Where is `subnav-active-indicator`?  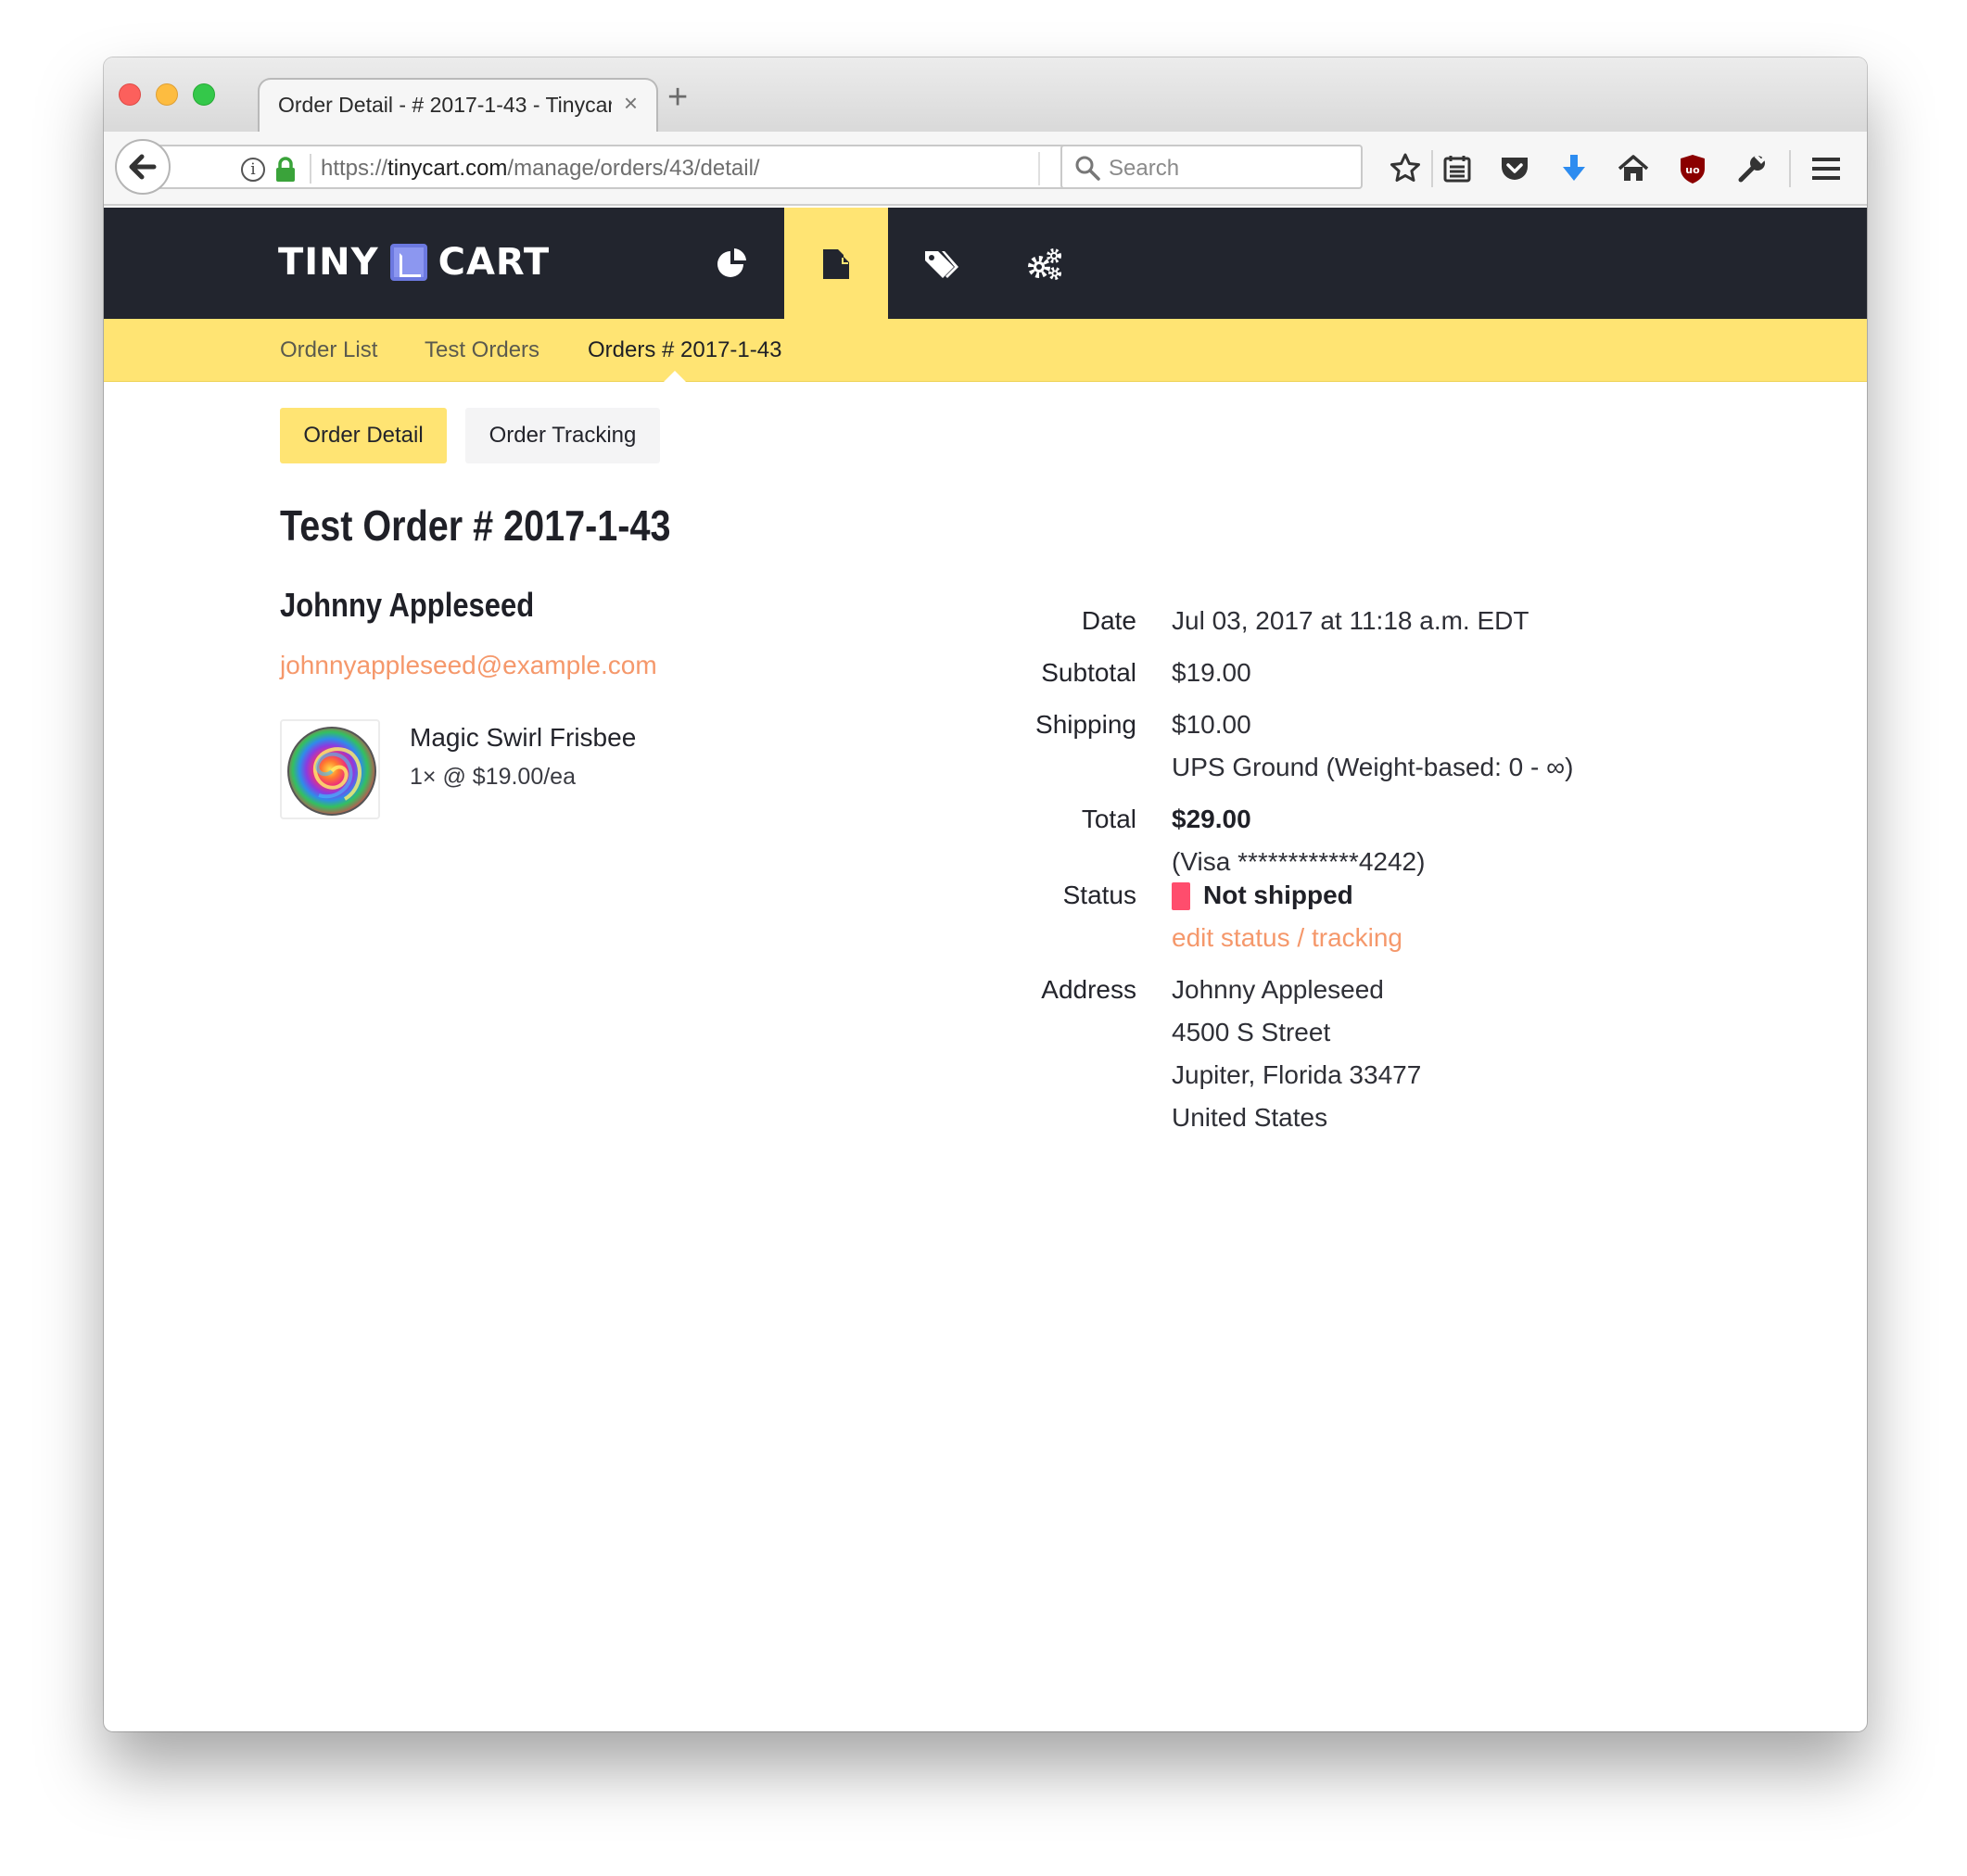 subnav-active-indicator is located at coordinates (675, 376).